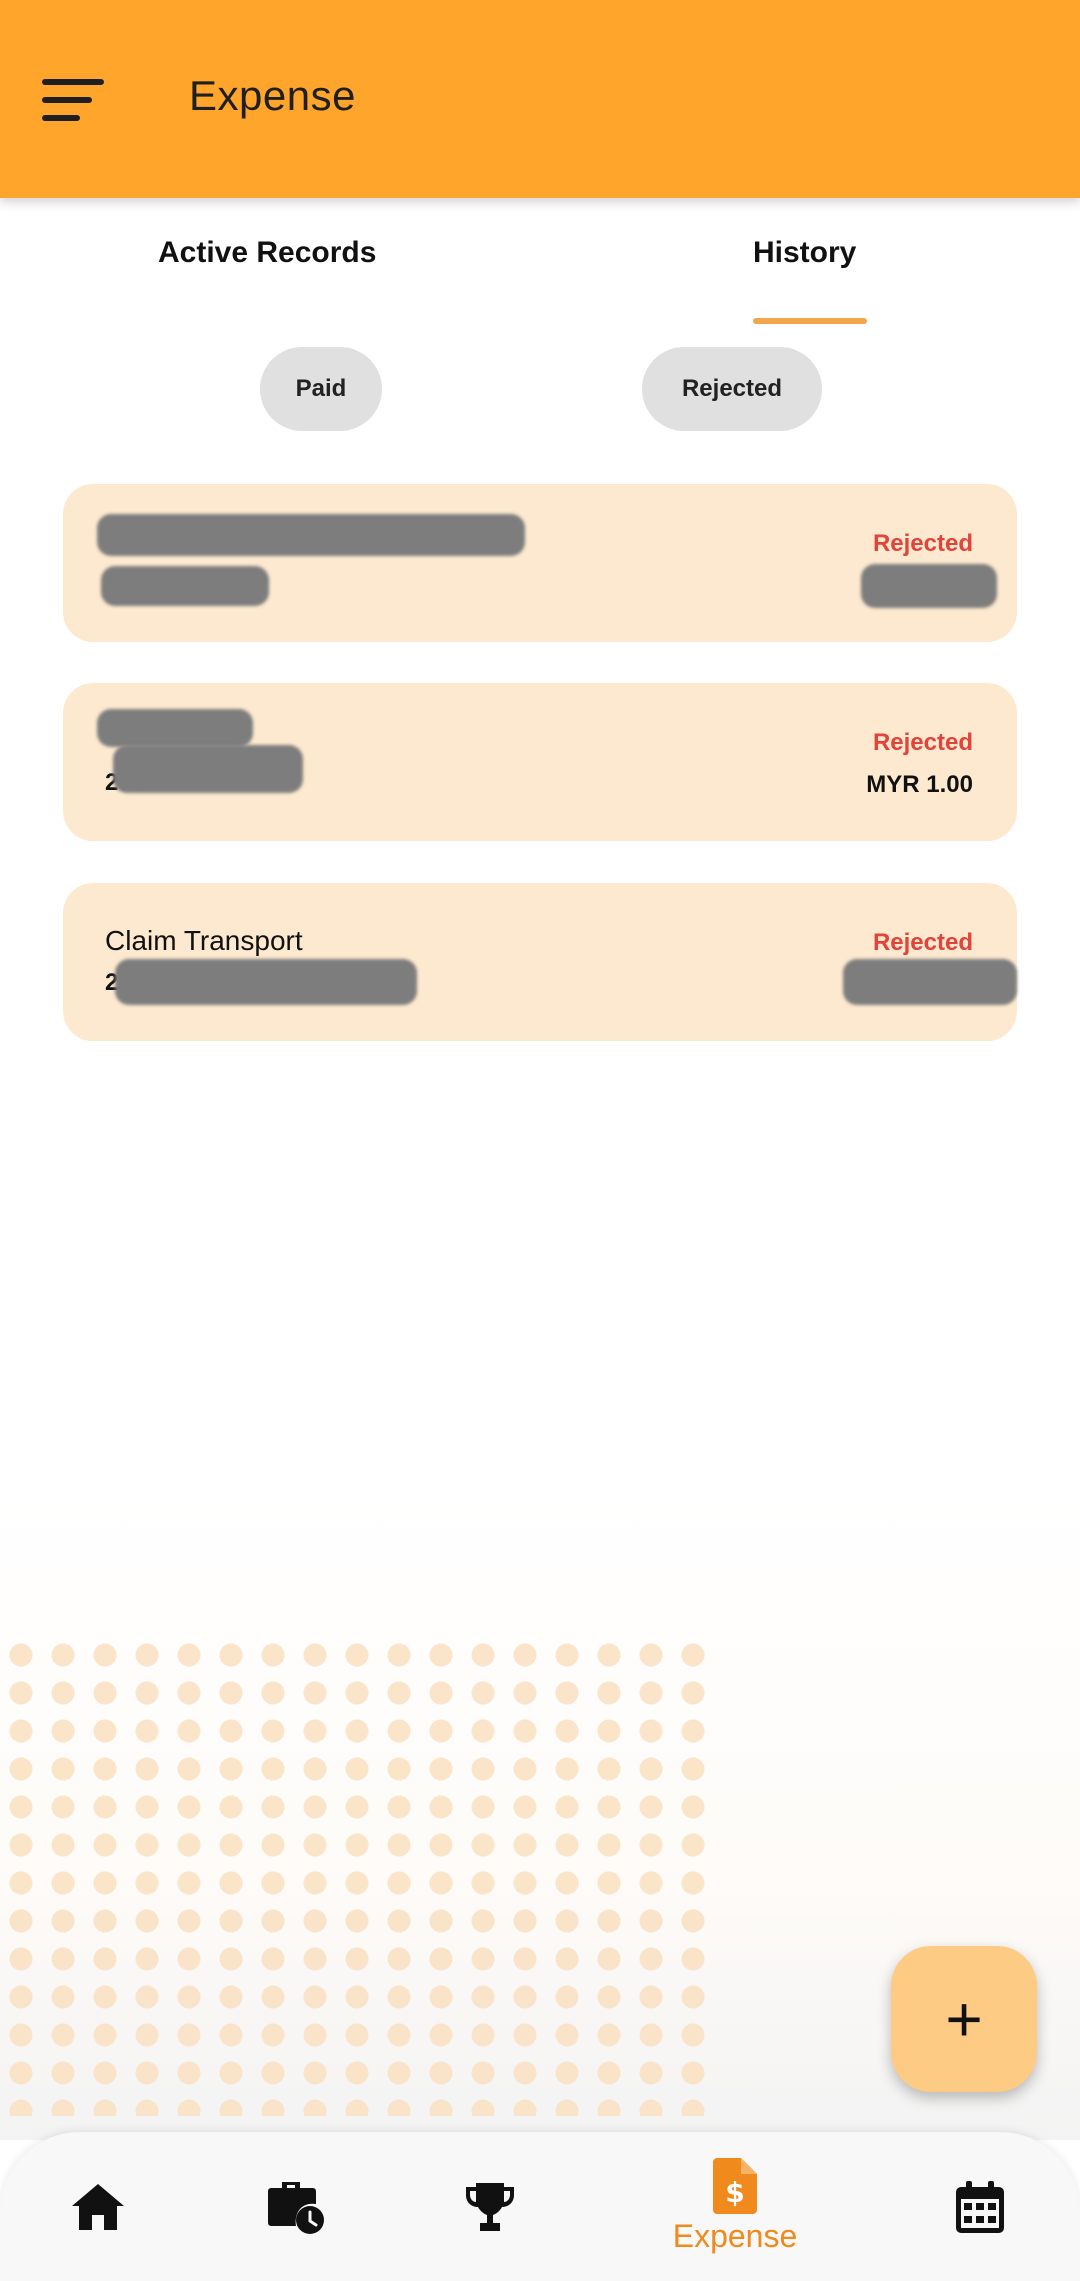  I want to click on nav-achievements, so click(490, 2206).